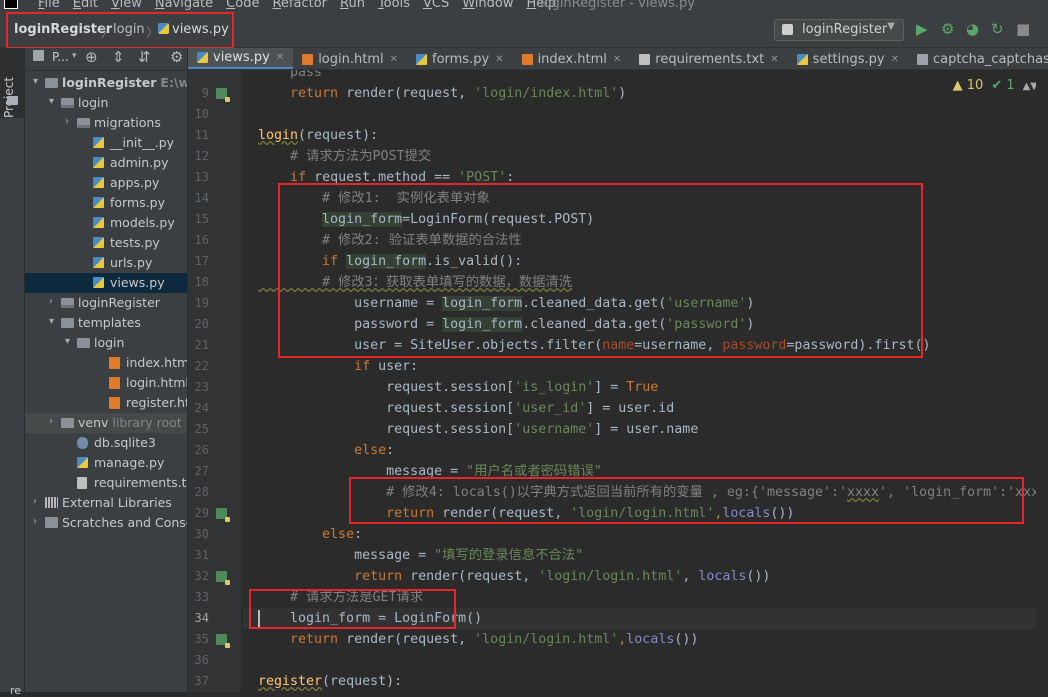 This screenshot has width=1048, height=697. Describe the element at coordinates (106, 523) in the screenshot. I see `tree-item: › Scratches and Consc` at that location.